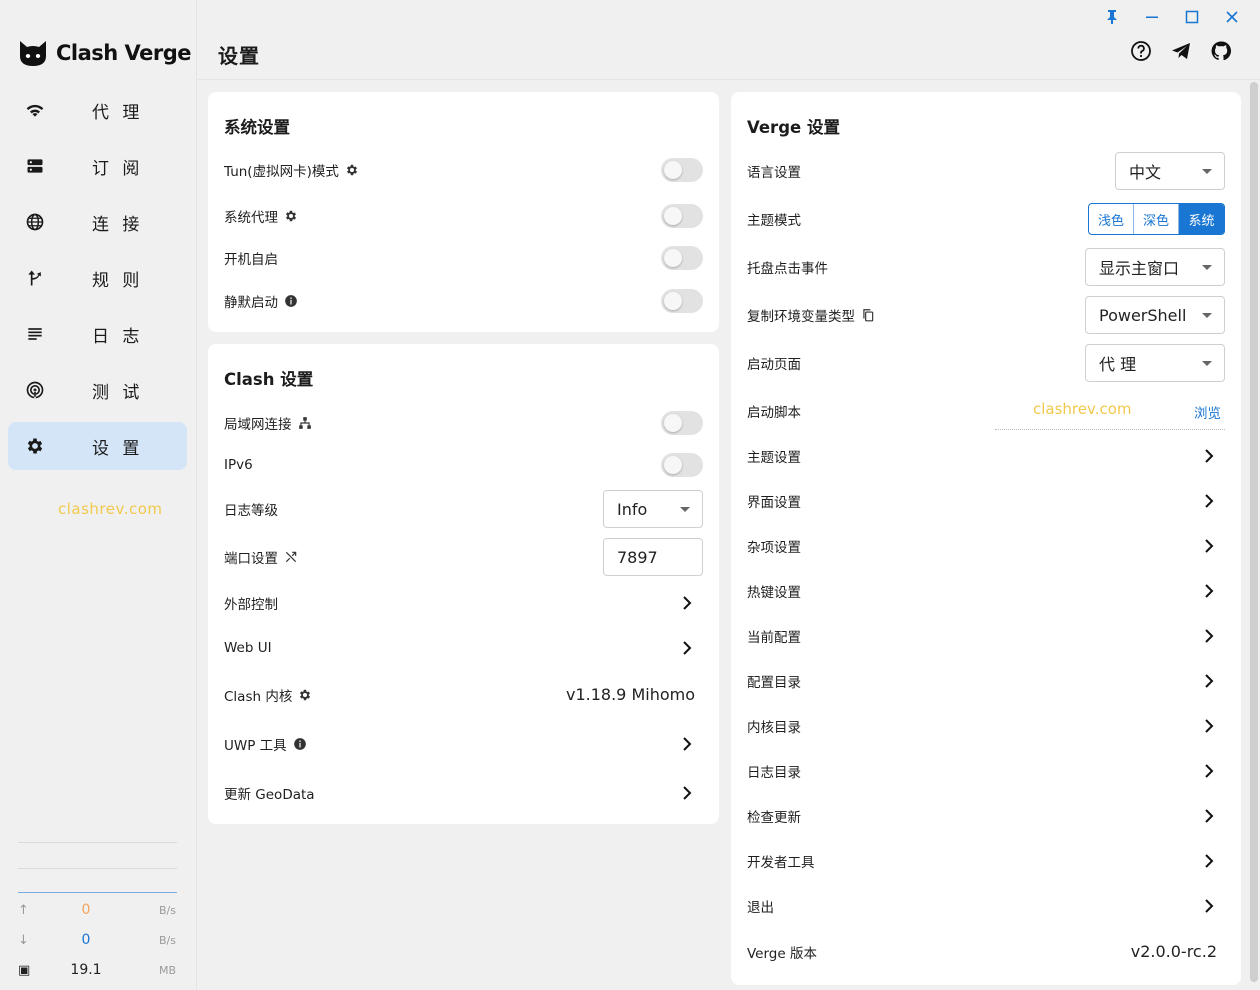  What do you see at coordinates (463, 648) in the screenshot?
I see `web-ui-row: Web UI` at bounding box center [463, 648].